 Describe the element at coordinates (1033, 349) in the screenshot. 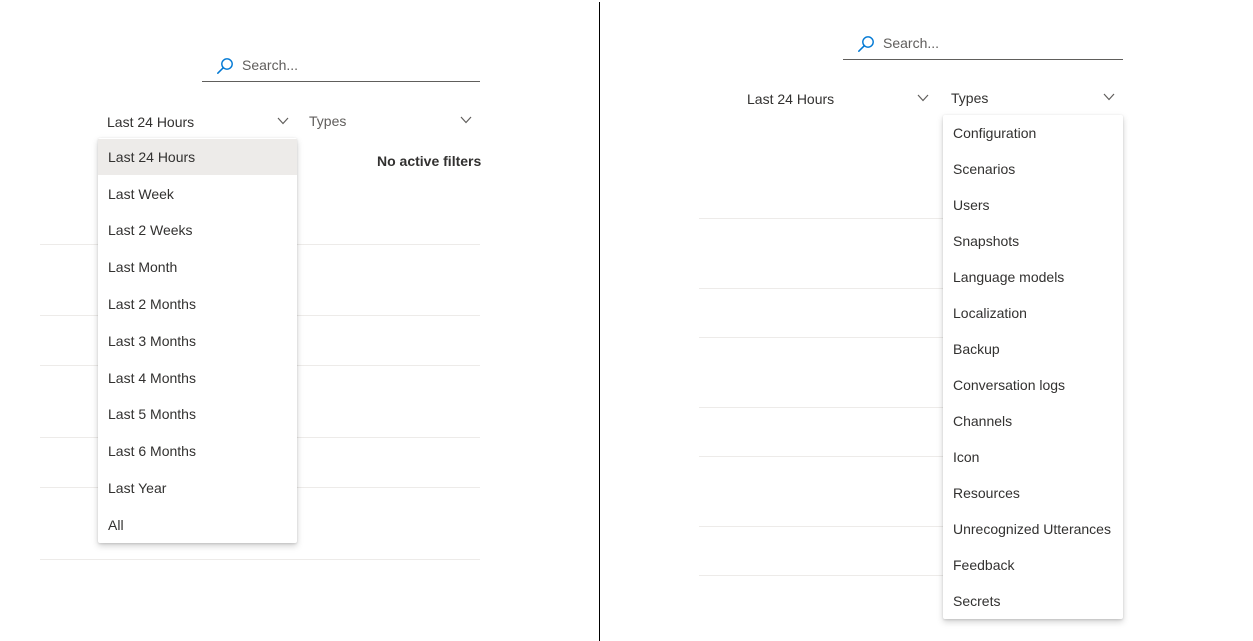

I see `type-option-backup: Backup` at that location.